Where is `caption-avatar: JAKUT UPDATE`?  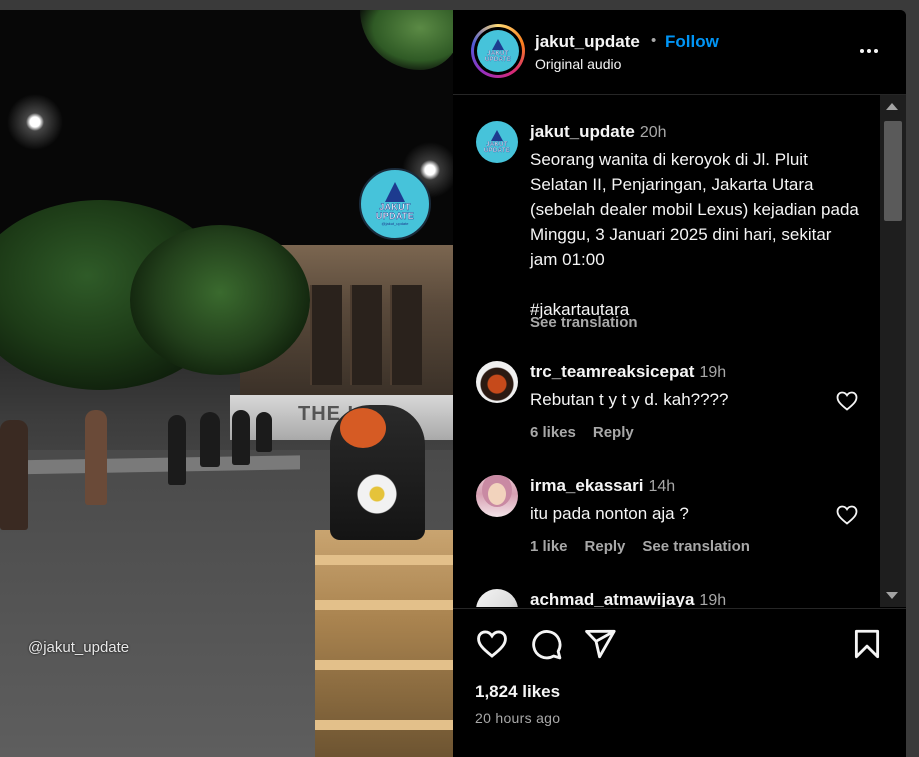 caption-avatar: JAKUT UPDATE is located at coordinates (497, 142).